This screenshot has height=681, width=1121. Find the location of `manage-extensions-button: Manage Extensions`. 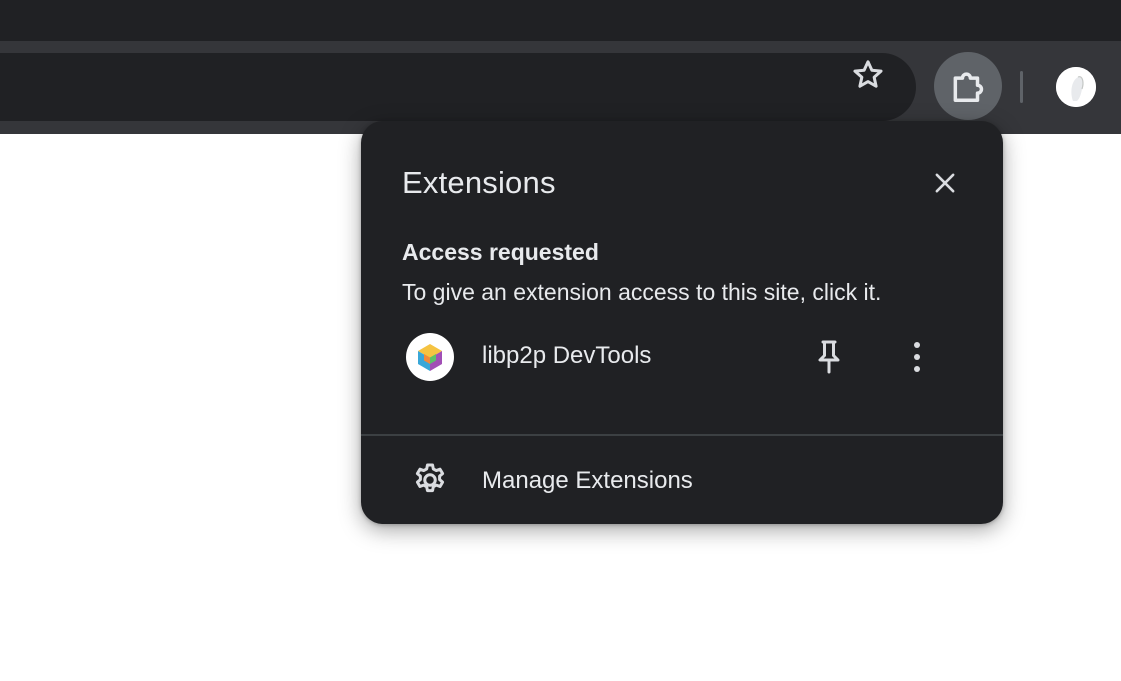

manage-extensions-button: Manage Extensions is located at coordinates (682, 480).